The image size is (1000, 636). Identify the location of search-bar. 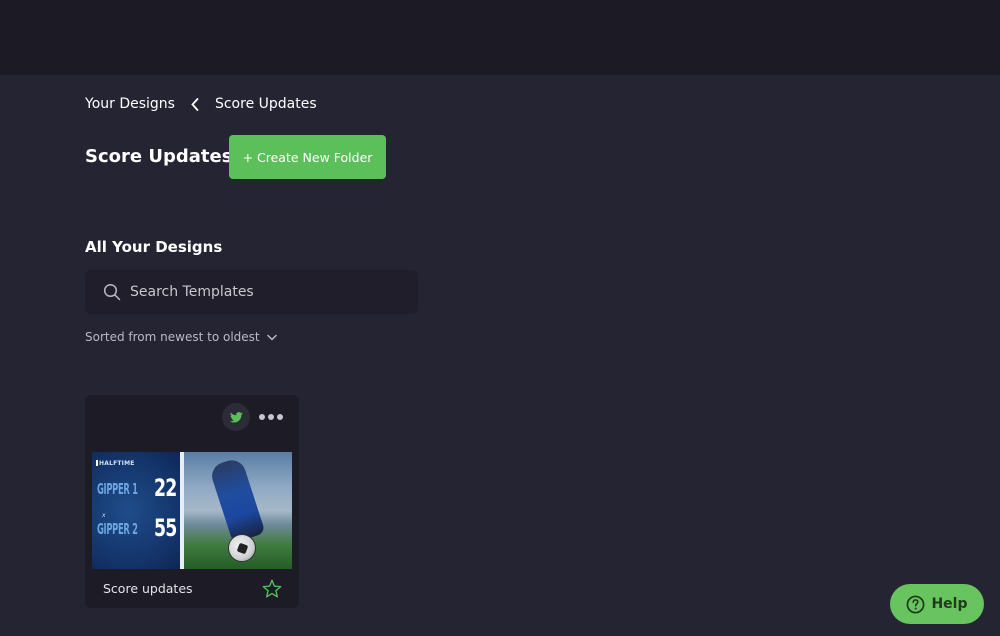
(251, 292).